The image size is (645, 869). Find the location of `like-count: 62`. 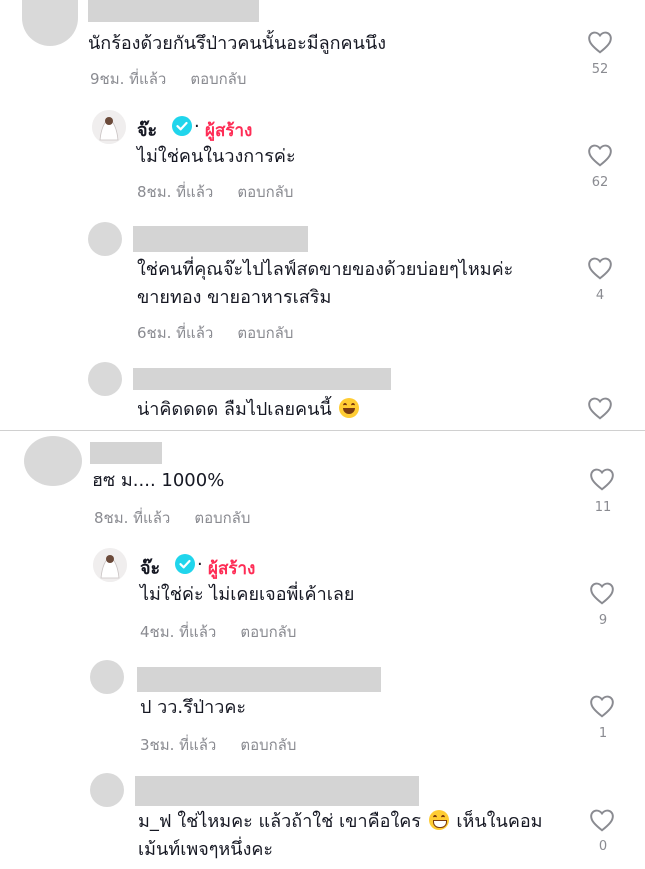

like-count: 62 is located at coordinates (600, 182).